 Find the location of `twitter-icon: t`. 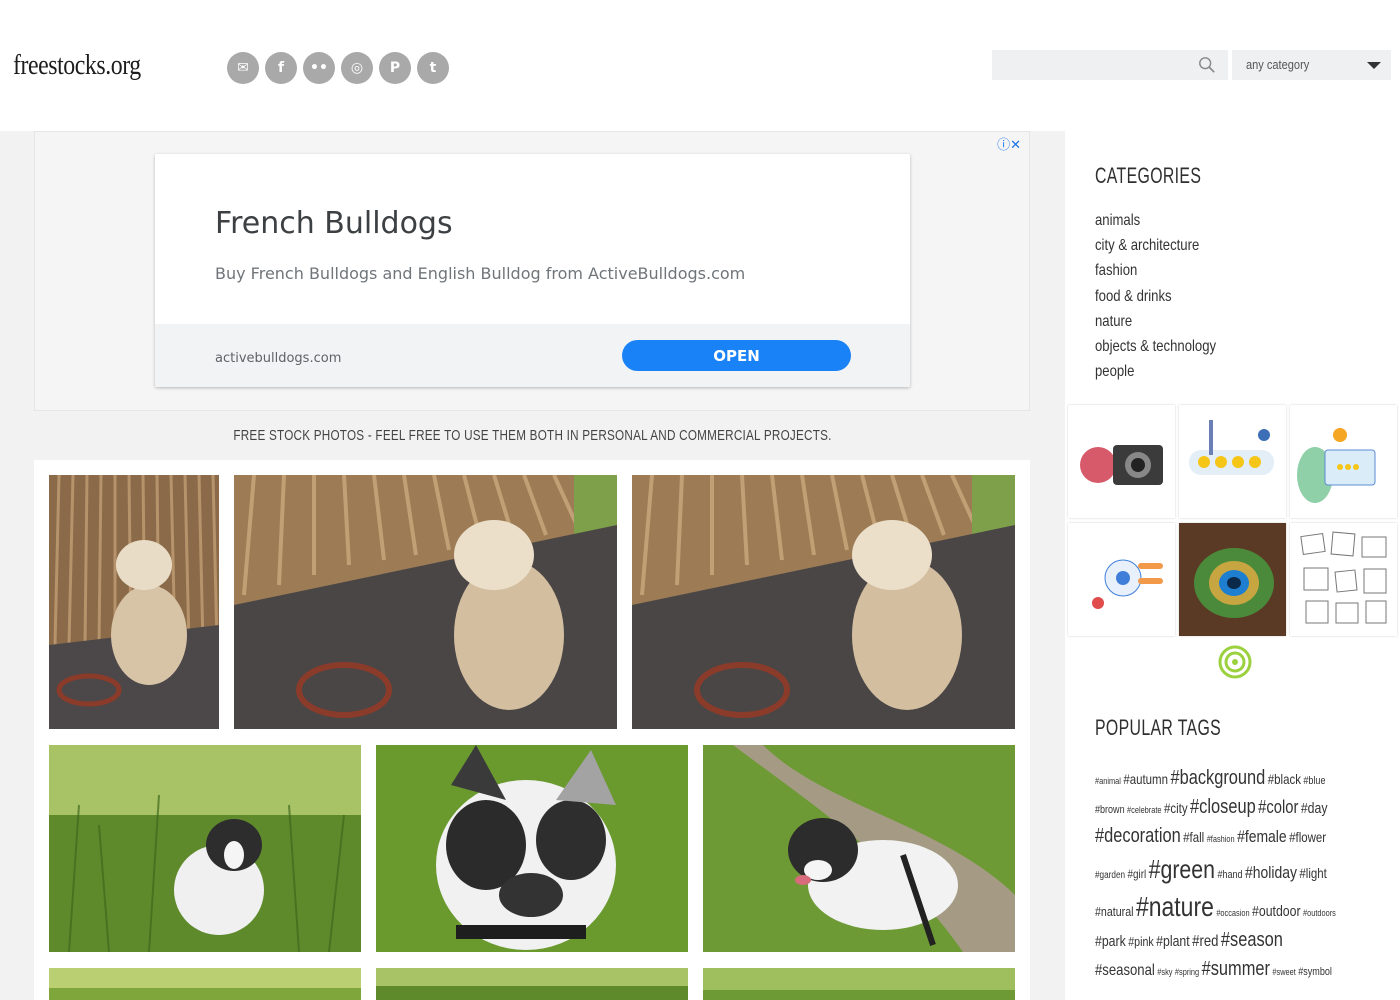

twitter-icon: t is located at coordinates (433, 68).